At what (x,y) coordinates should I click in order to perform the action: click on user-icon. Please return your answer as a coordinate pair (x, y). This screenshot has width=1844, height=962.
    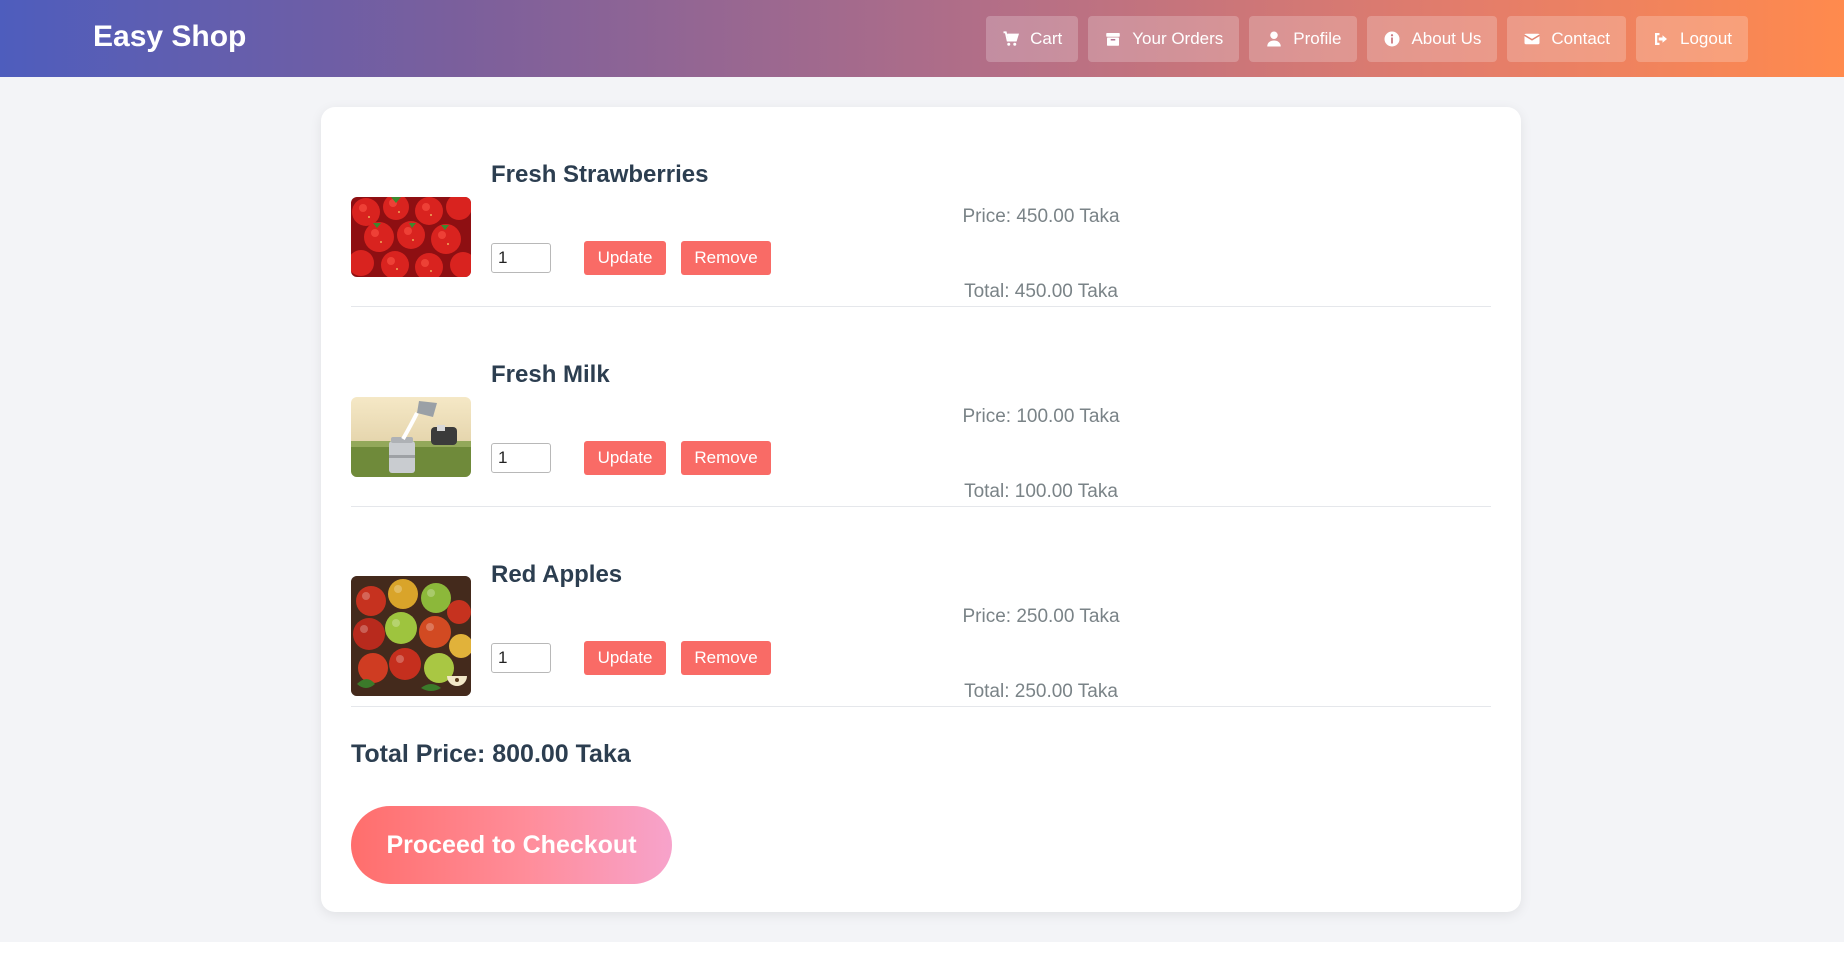
    Looking at the image, I should click on (1274, 39).